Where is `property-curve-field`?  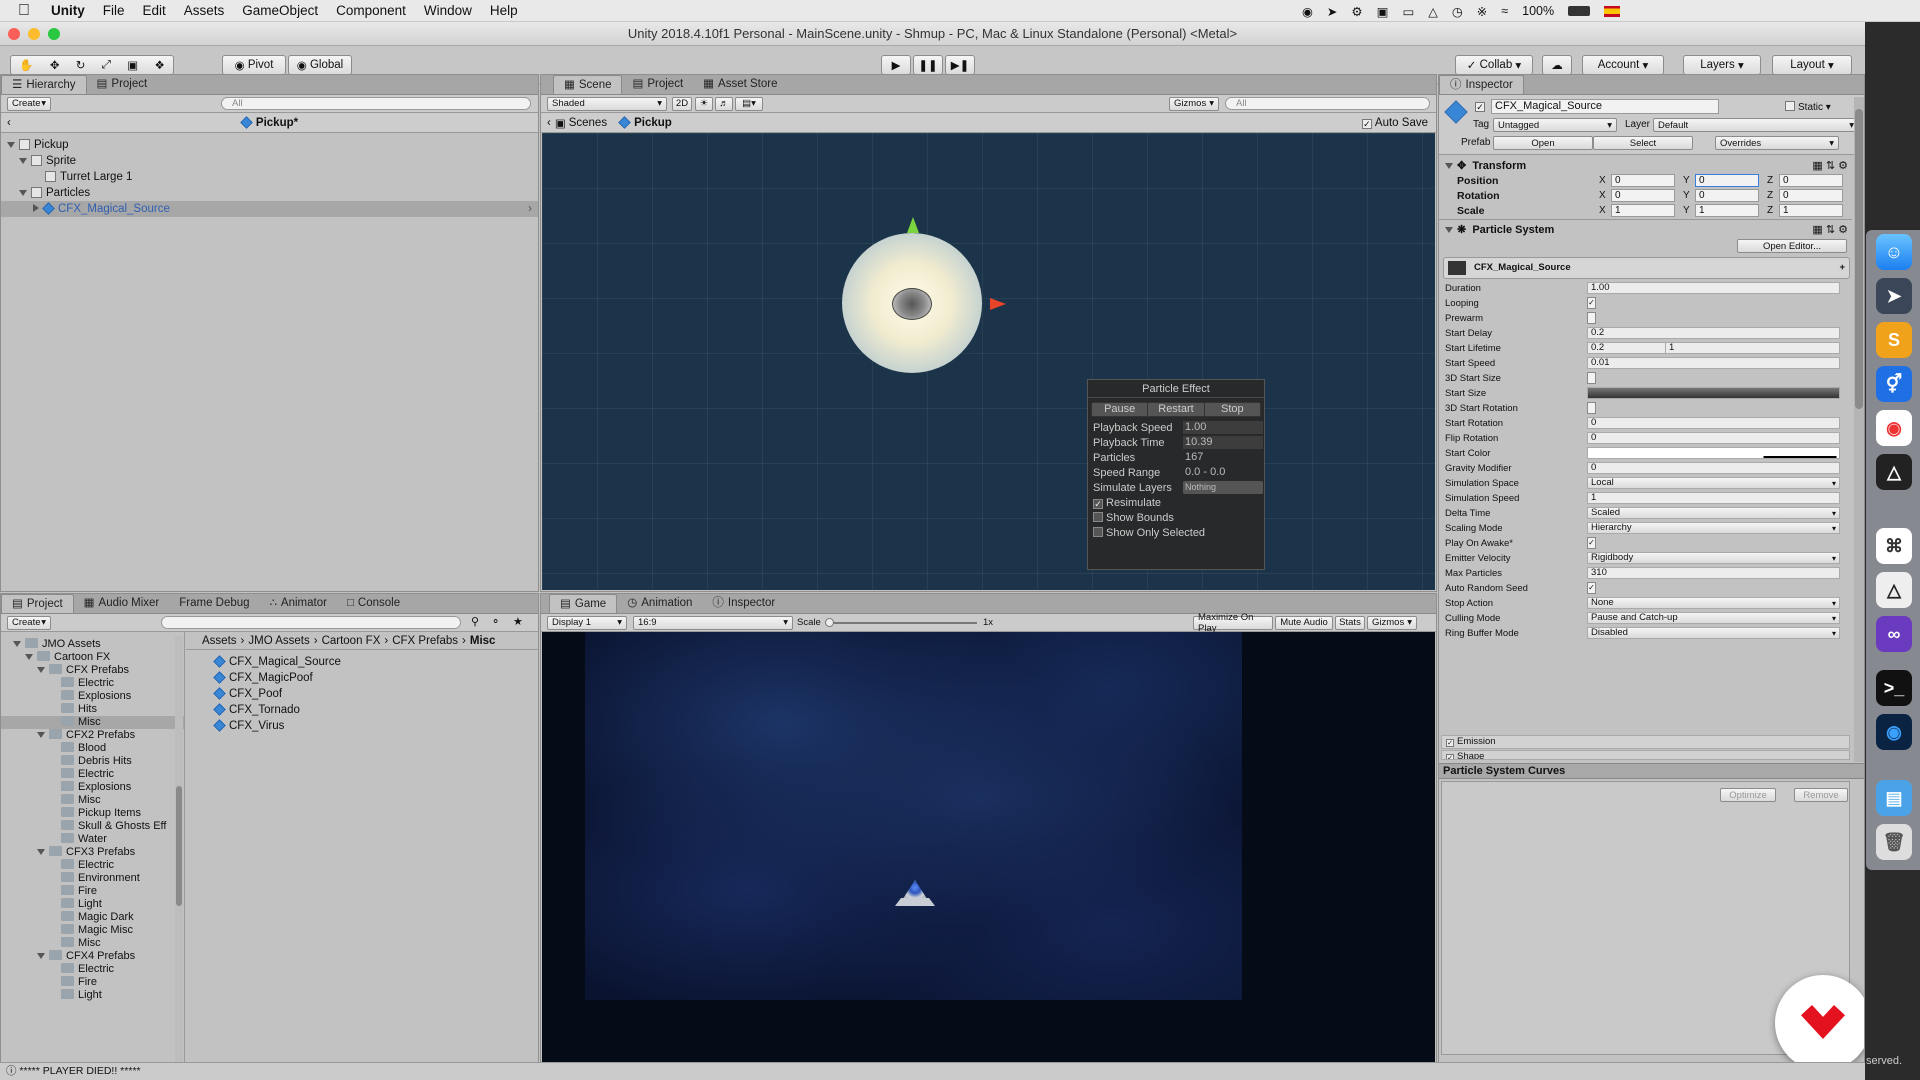
property-curve-field is located at coordinates (1713, 393).